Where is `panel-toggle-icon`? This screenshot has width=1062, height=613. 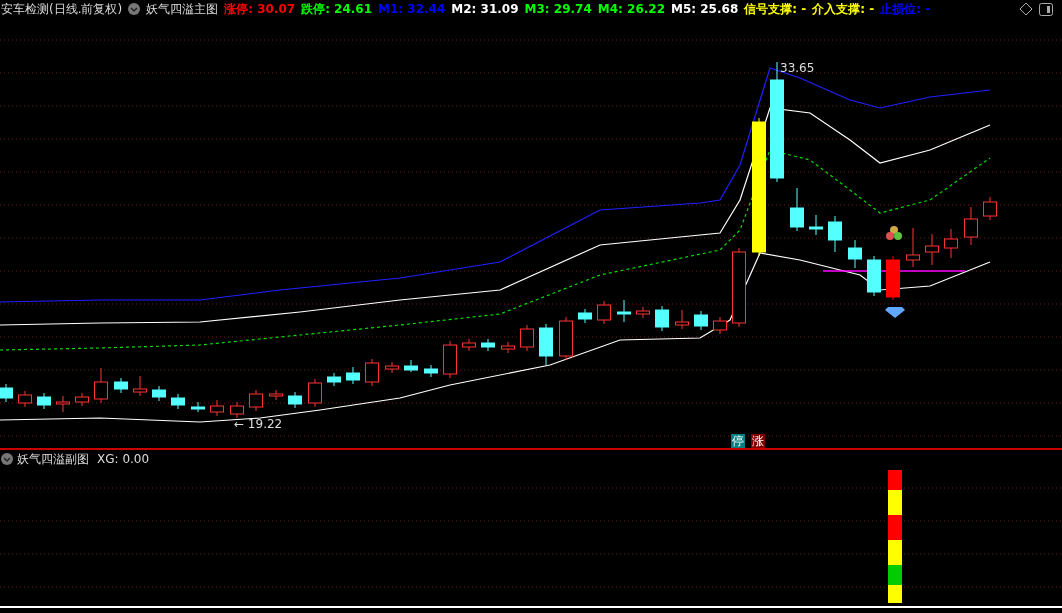
panel-toggle-icon is located at coordinates (1046, 9).